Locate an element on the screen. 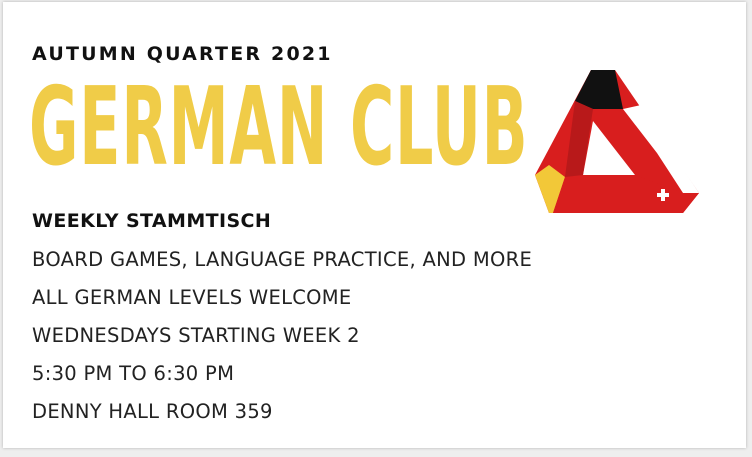 The width and height of the screenshot is (752, 457). event-name: WEEKLY STAMMTISCH is located at coordinates (152, 221).